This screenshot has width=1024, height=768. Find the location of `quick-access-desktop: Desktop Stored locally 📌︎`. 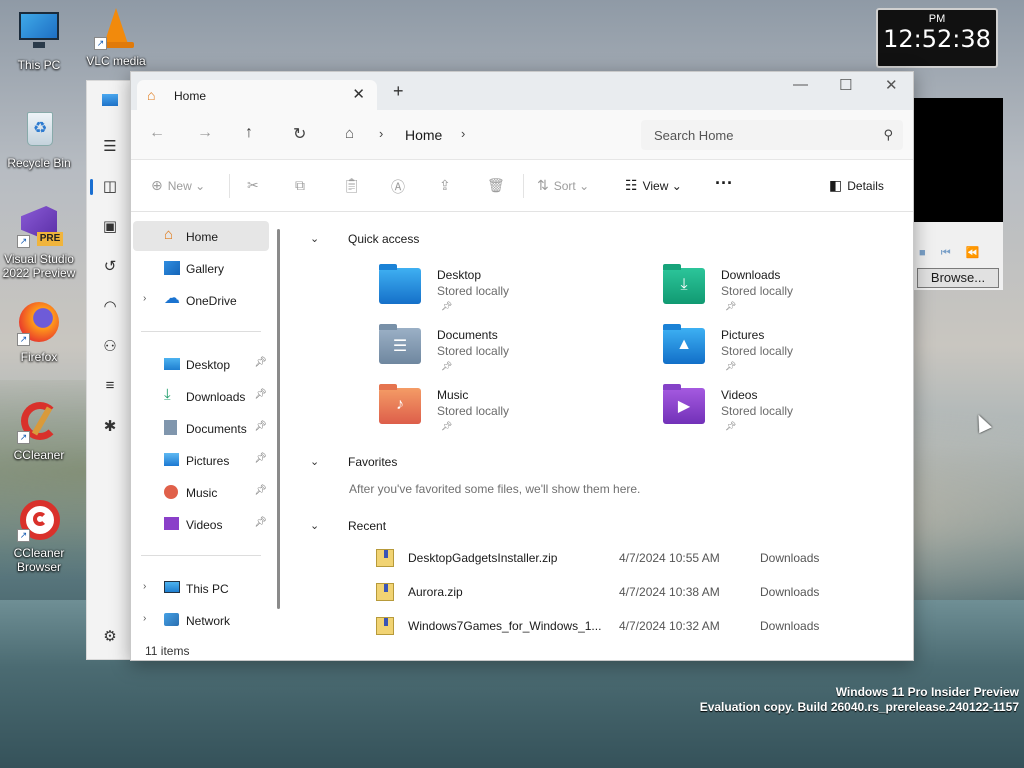

quick-access-desktop: Desktop Stored locally 📌︎ is located at coordinates (489, 294).